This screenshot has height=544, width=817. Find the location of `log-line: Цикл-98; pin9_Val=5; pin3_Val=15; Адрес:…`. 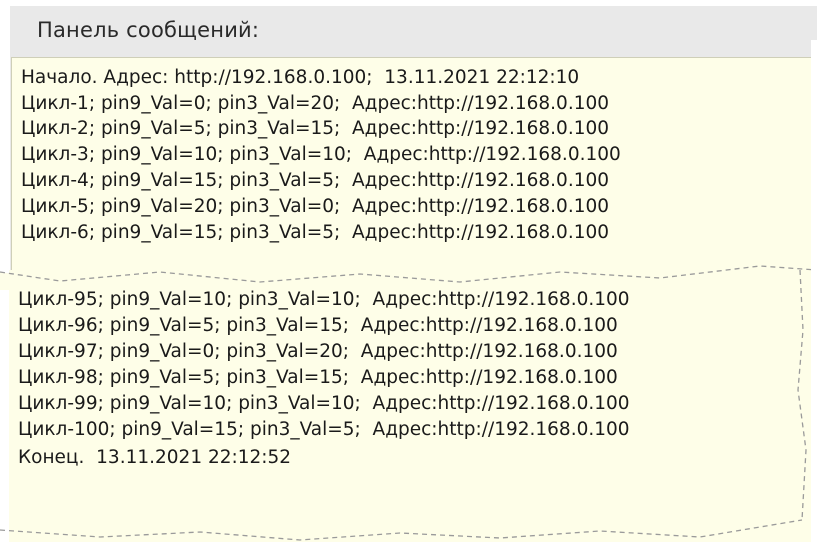

log-line: Цикл-98; pin9_Val=5; pin3_Val=15; Адрес:… is located at coordinates (318, 377).